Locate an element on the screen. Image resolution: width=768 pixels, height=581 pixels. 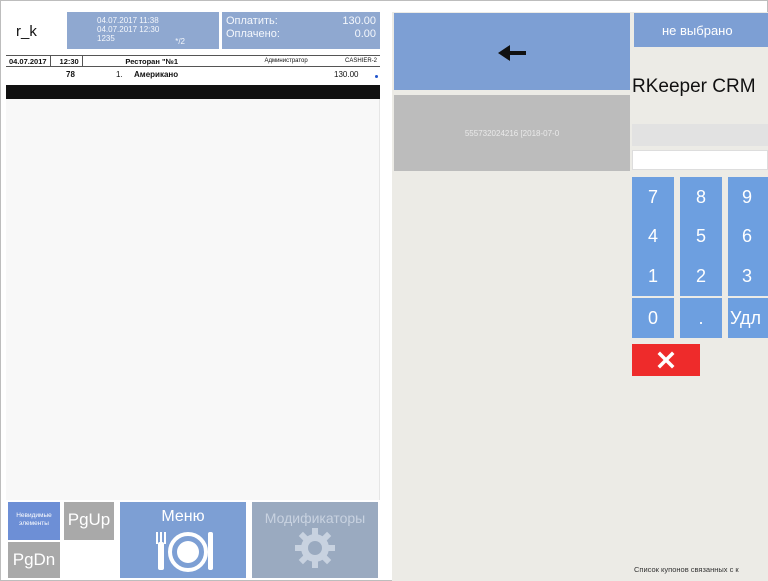
gear-icon is located at coordinates (315, 548).